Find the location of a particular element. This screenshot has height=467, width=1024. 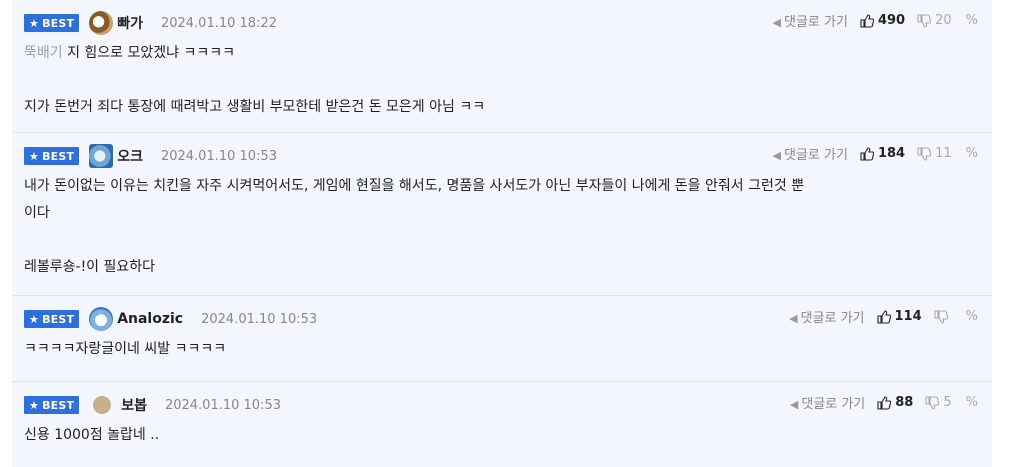

upvote-button: 114 is located at coordinates (899, 316).